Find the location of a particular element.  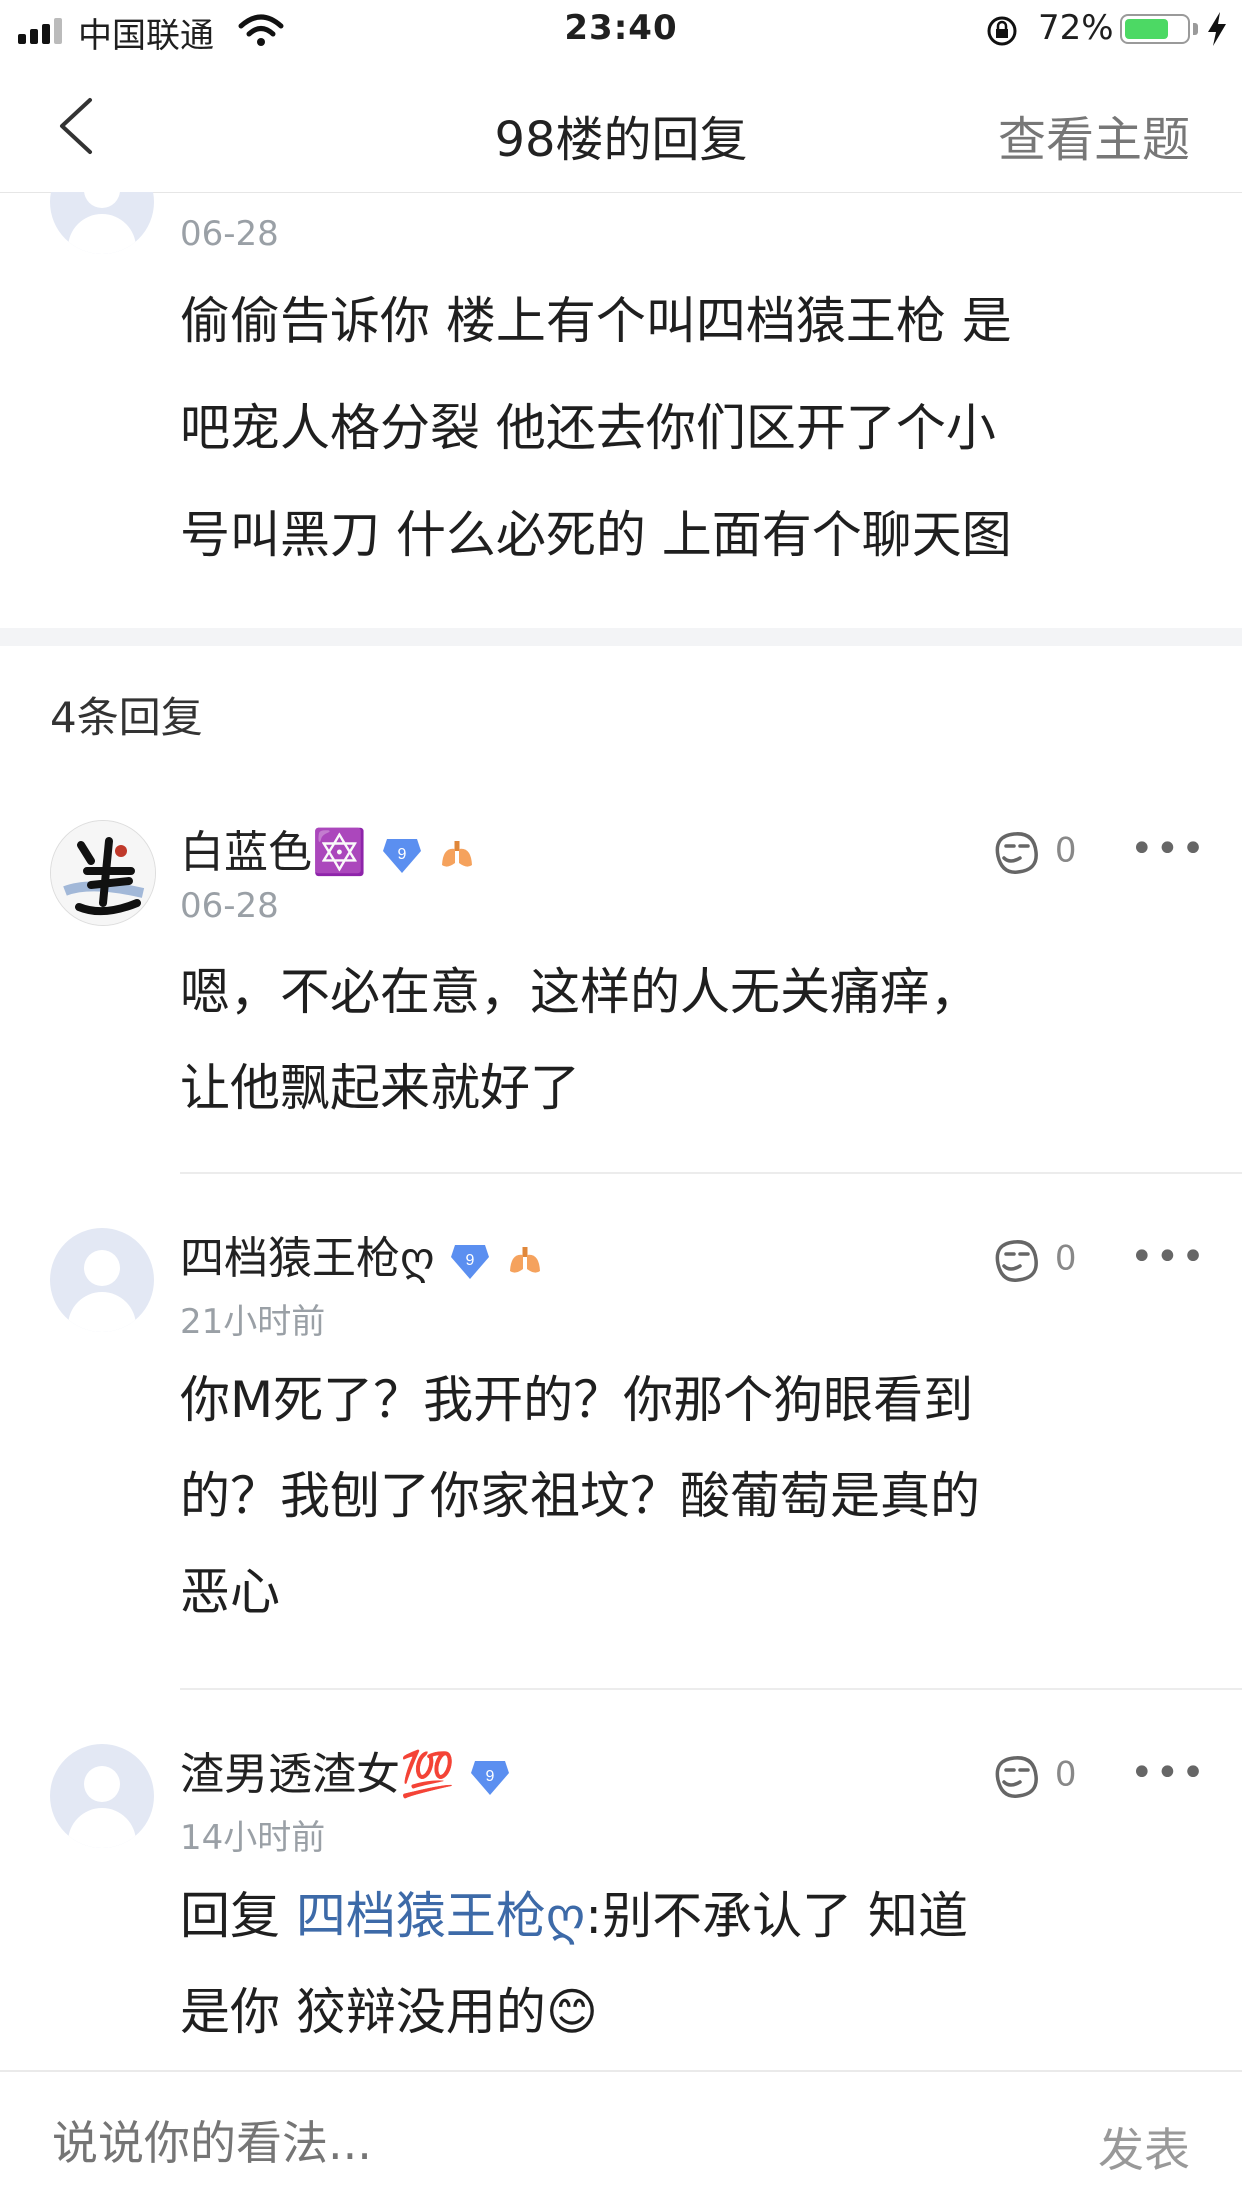

reply-body: 你M死了？我开的？你那个狗眼看到 的？我刨了你家祖坟？酸葡萄是真的 恶心 is located at coordinates (690, 1496).